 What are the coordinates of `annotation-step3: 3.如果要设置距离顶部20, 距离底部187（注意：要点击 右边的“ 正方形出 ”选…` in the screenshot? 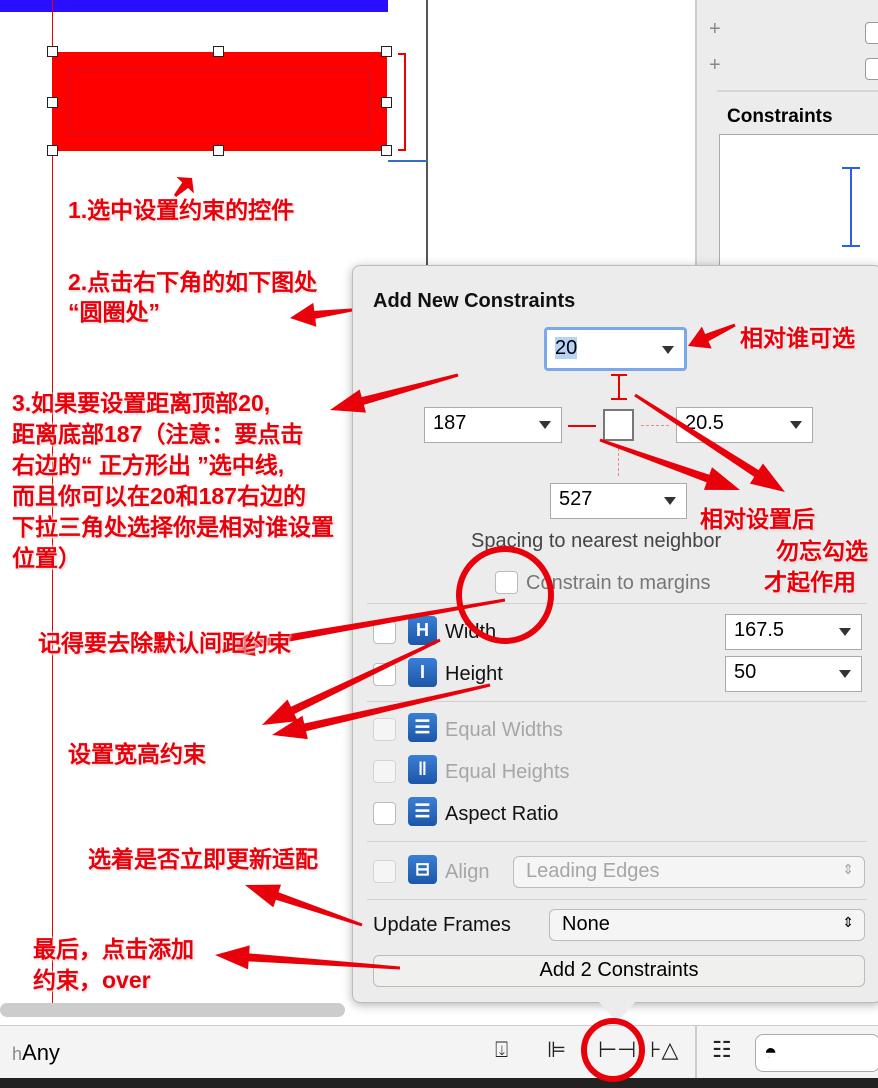 It's located at (173, 480).